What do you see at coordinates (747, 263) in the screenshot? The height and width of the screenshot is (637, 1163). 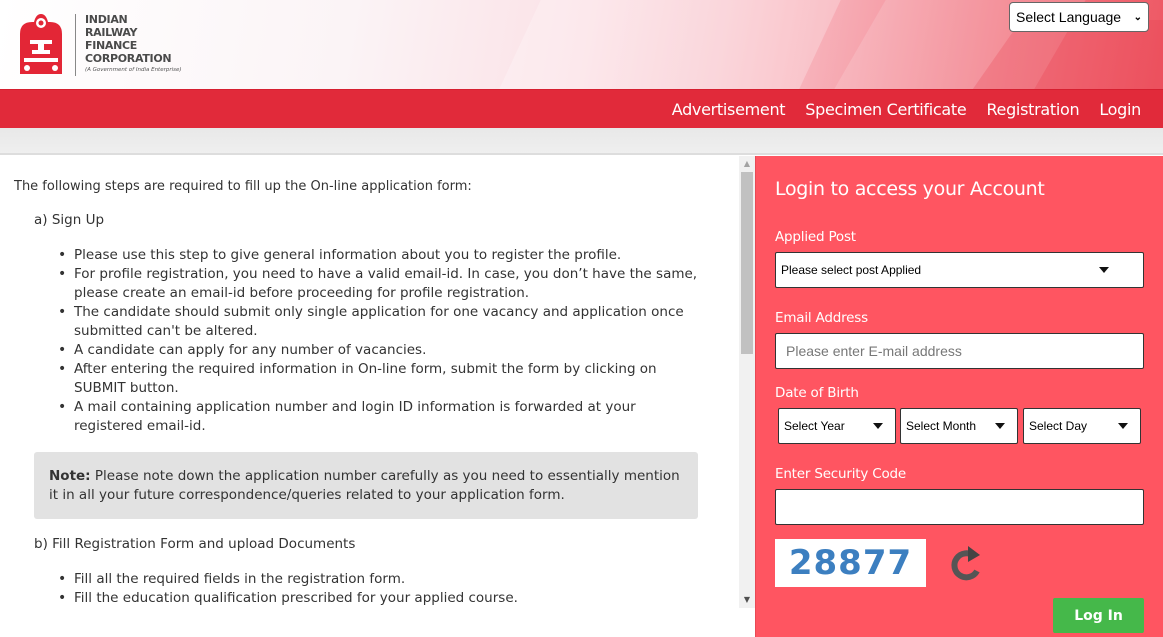 I see `scroll-thumb` at bounding box center [747, 263].